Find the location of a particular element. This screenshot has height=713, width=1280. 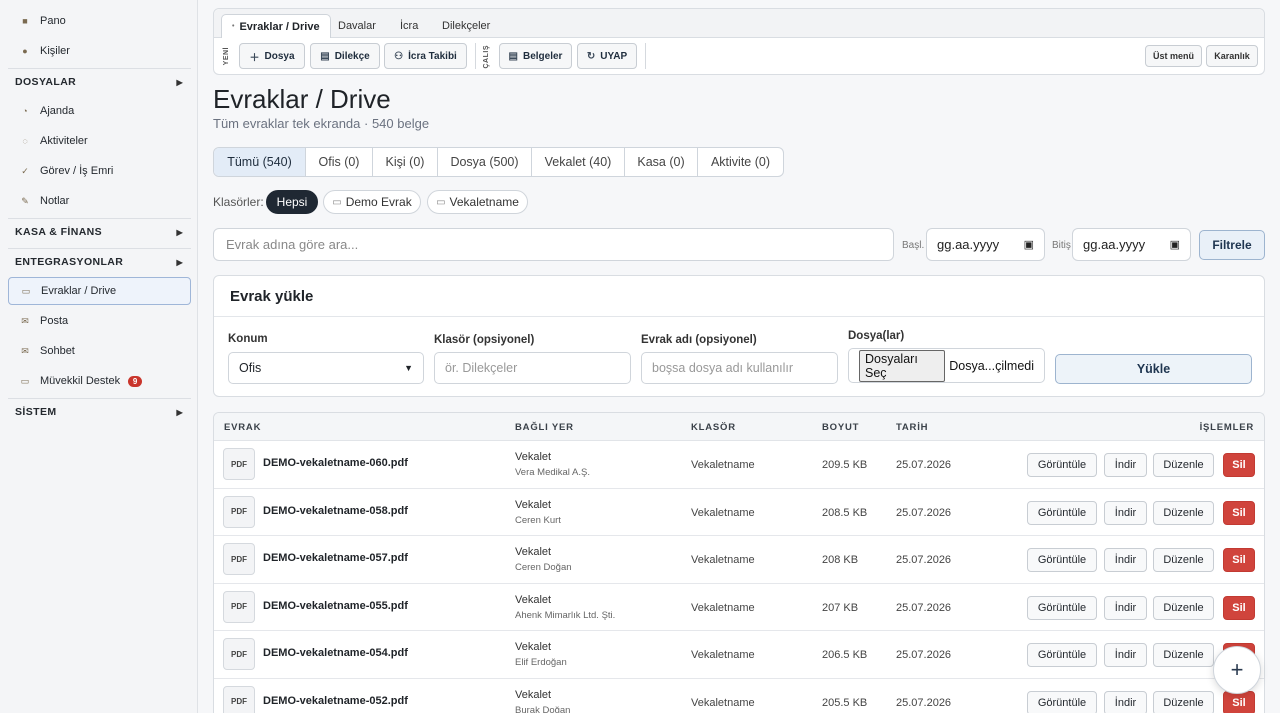

file-input: Dosyaları Seç Dosya...çilmedi is located at coordinates (946, 365).